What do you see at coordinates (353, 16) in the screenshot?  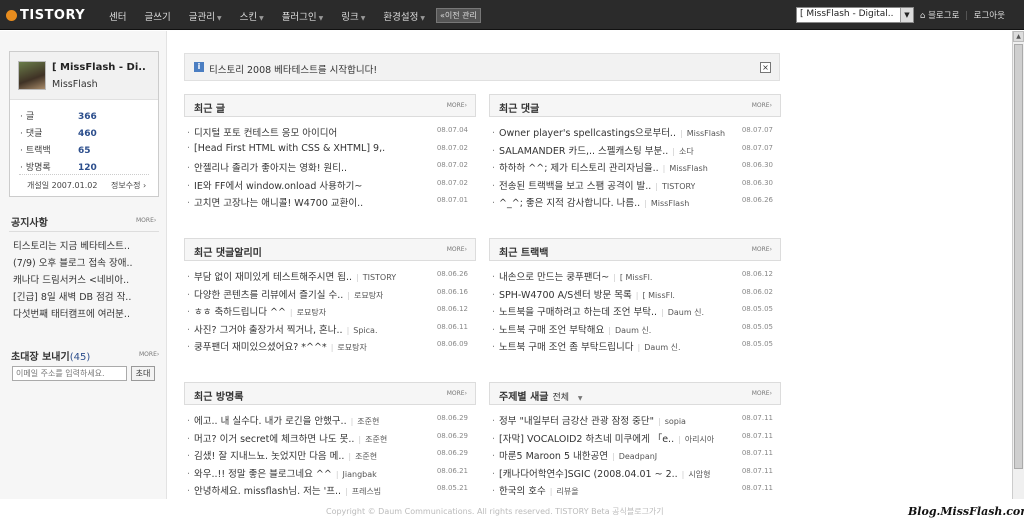 I see `menu-link: 링크 ▼` at bounding box center [353, 16].